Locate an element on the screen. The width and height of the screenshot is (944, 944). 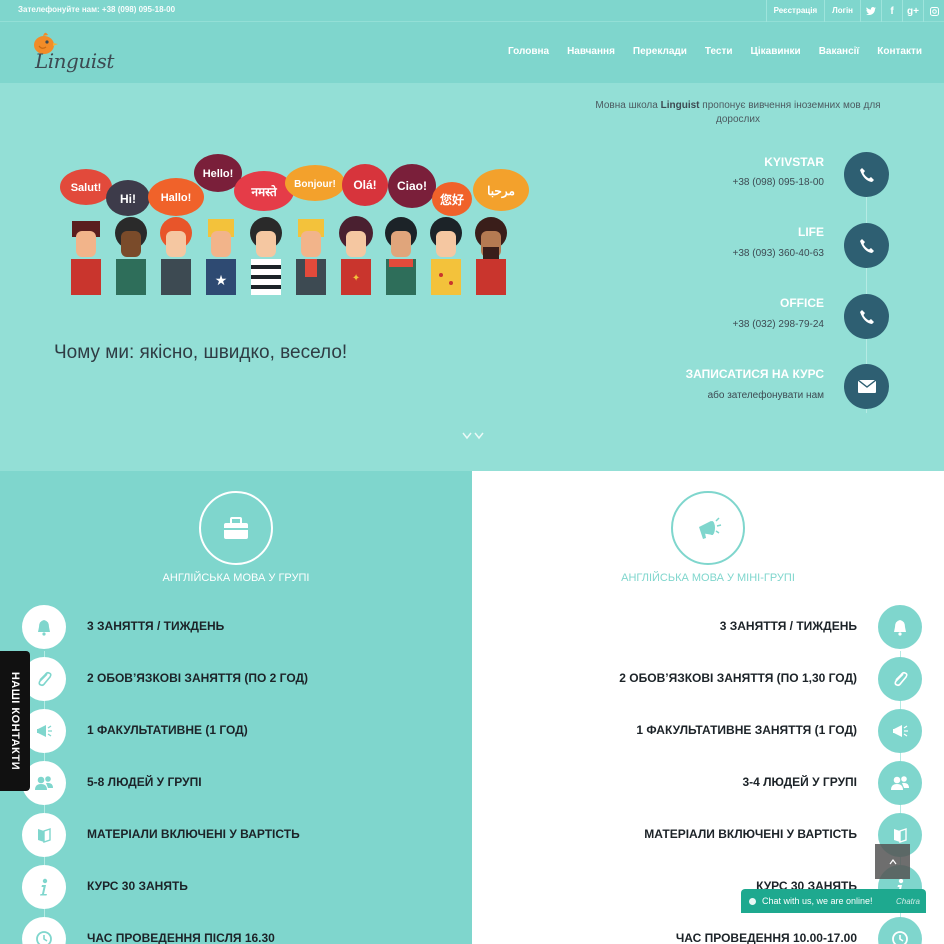
topbar-phone: Зателефонуйте нам: +38 (098) 095-18-00 is located at coordinates (97, 9).